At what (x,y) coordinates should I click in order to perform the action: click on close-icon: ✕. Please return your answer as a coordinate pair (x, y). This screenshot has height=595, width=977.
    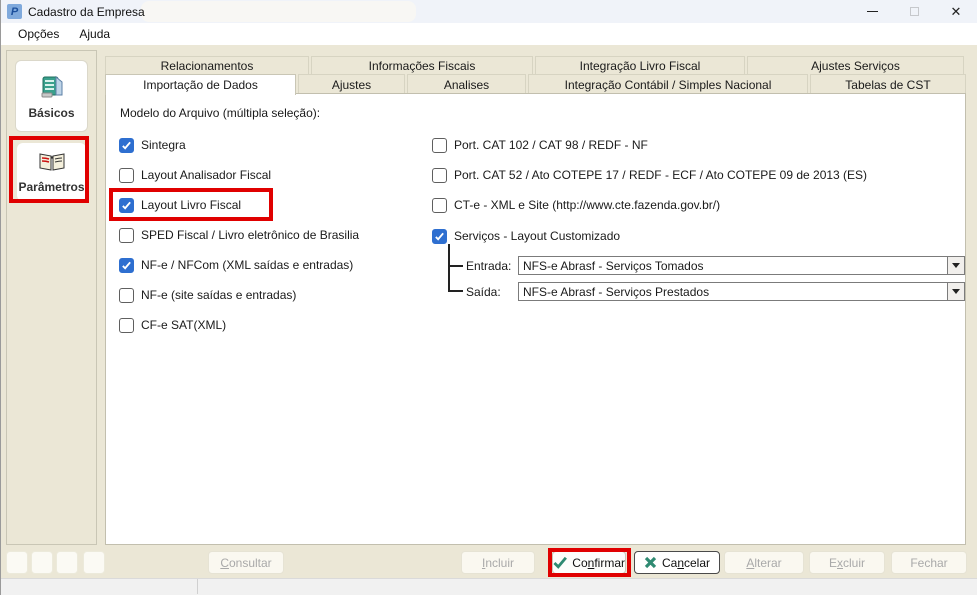
    Looking at the image, I should click on (956, 11).